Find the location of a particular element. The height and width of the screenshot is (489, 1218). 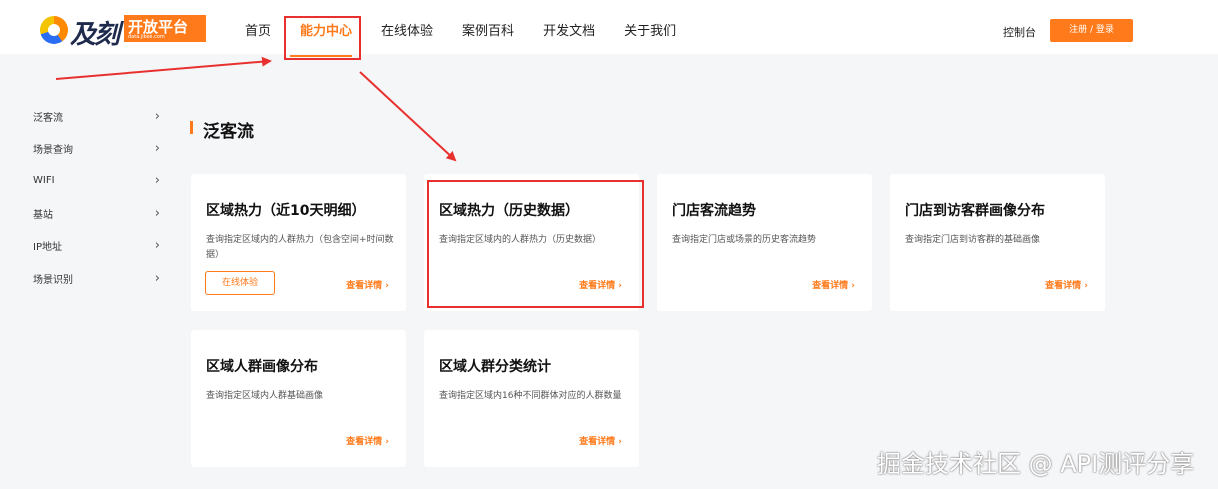

sidebar-item-label: 场景识别 is located at coordinates (53, 280).